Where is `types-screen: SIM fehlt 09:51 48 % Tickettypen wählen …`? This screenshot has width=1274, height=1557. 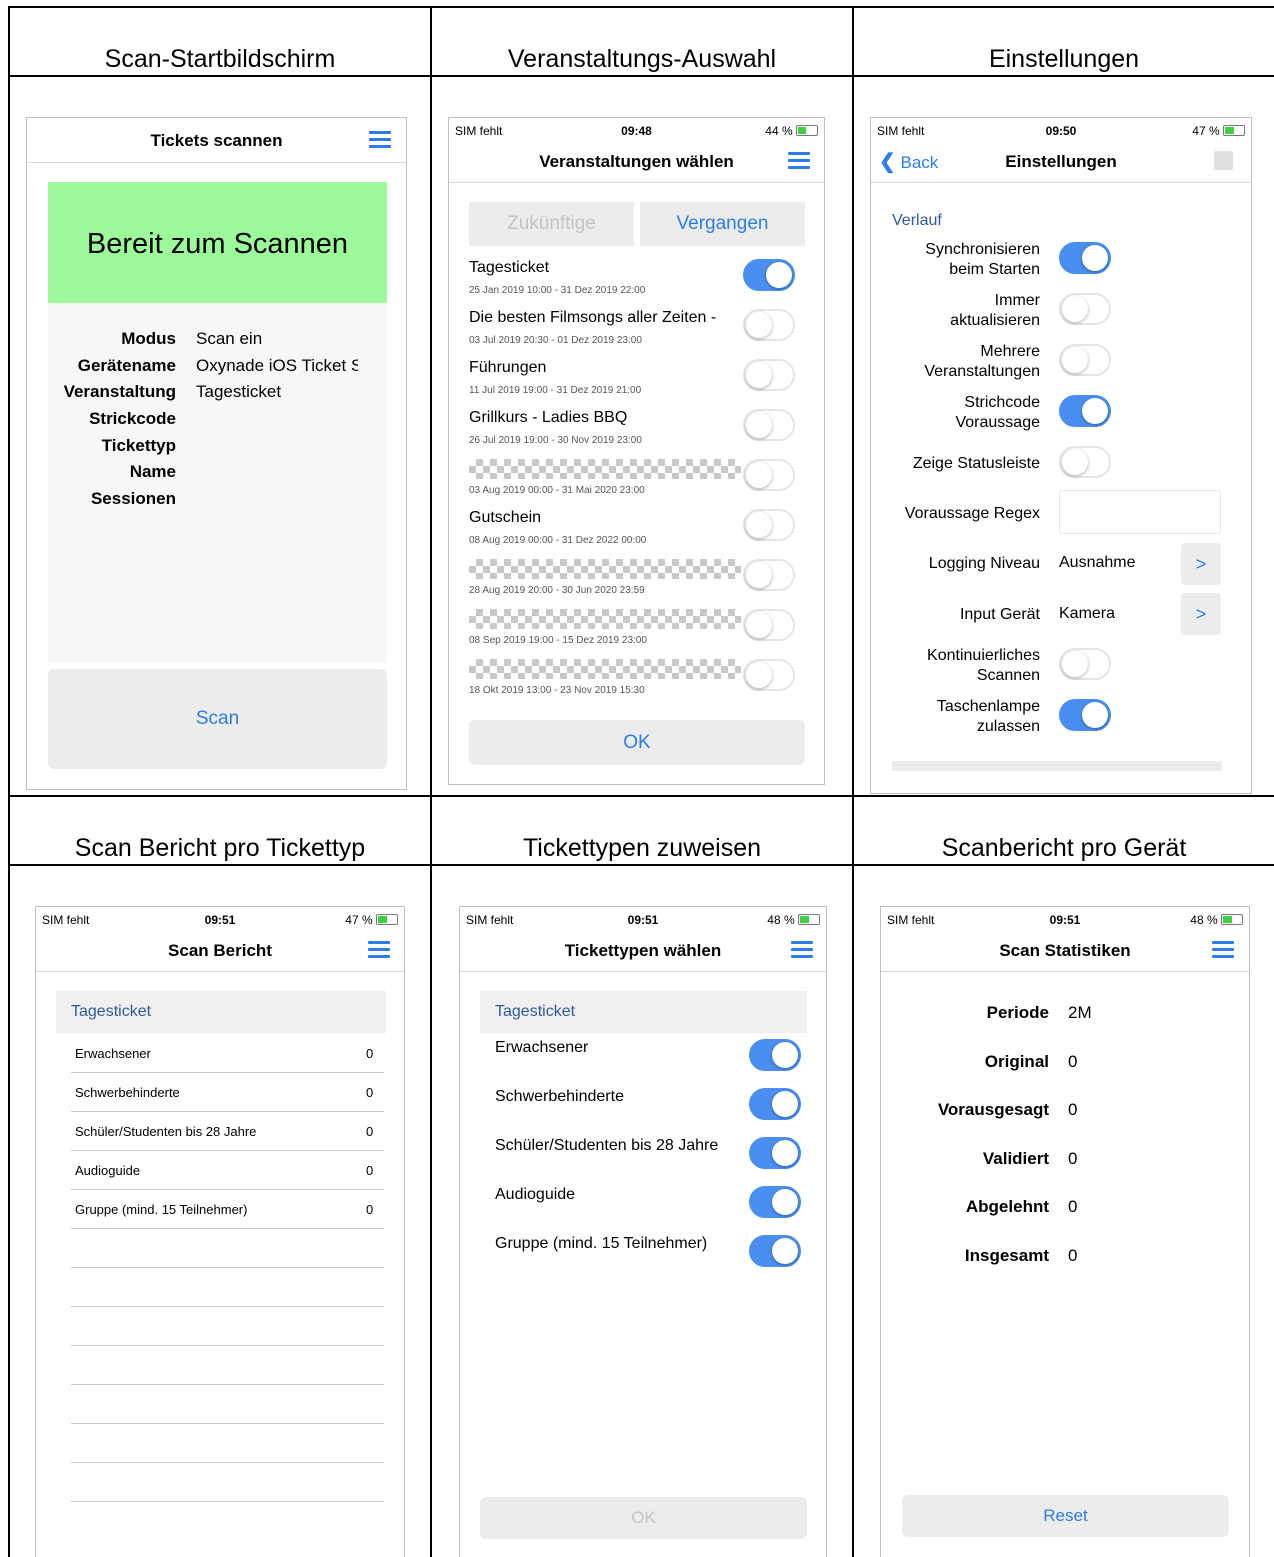
types-screen: SIM fehlt 09:51 48 % Tickettypen wählen … is located at coordinates (643, 1231).